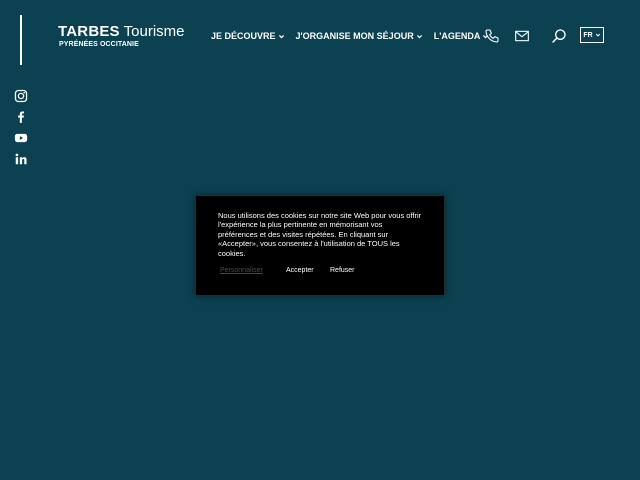  Describe the element at coordinates (99, 44) in the screenshot. I see `logo-subtitle: PYRÉNÉES OCCITANIE` at that location.